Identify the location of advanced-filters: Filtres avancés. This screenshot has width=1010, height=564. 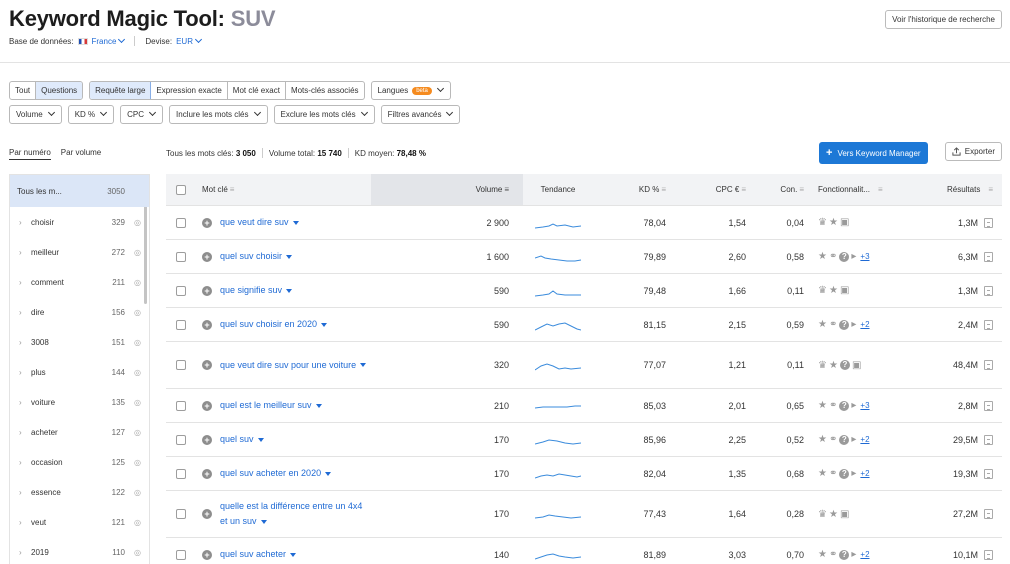
(420, 114).